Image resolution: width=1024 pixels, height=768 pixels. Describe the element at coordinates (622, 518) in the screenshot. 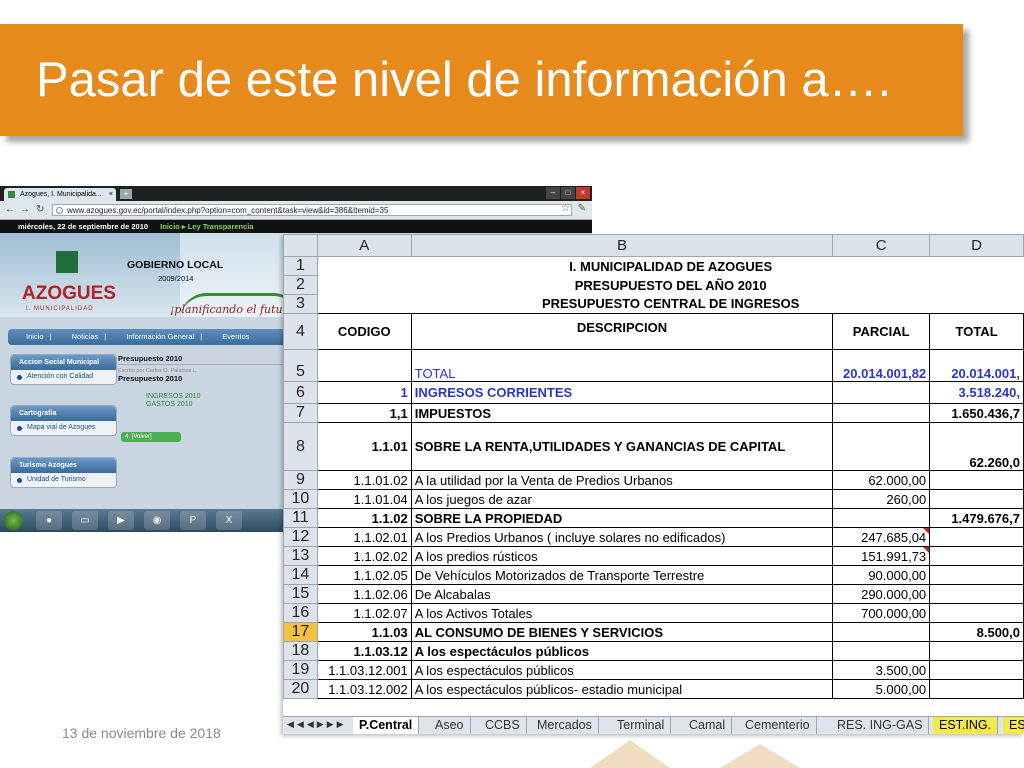

I see `cell-descripcion: SOBRE LA PROPIEDAD` at that location.